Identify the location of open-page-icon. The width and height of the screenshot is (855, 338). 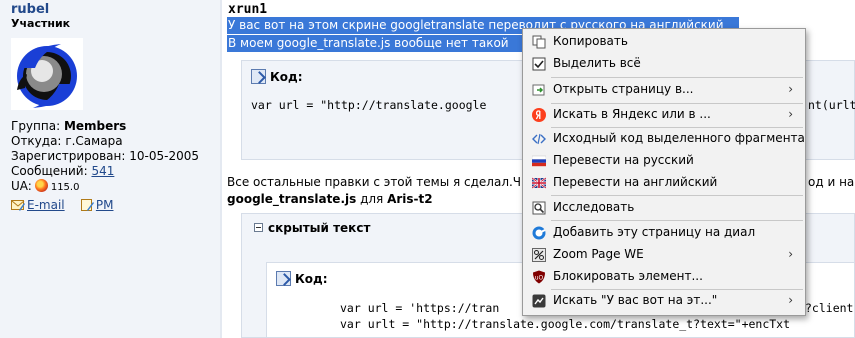
(538, 90).